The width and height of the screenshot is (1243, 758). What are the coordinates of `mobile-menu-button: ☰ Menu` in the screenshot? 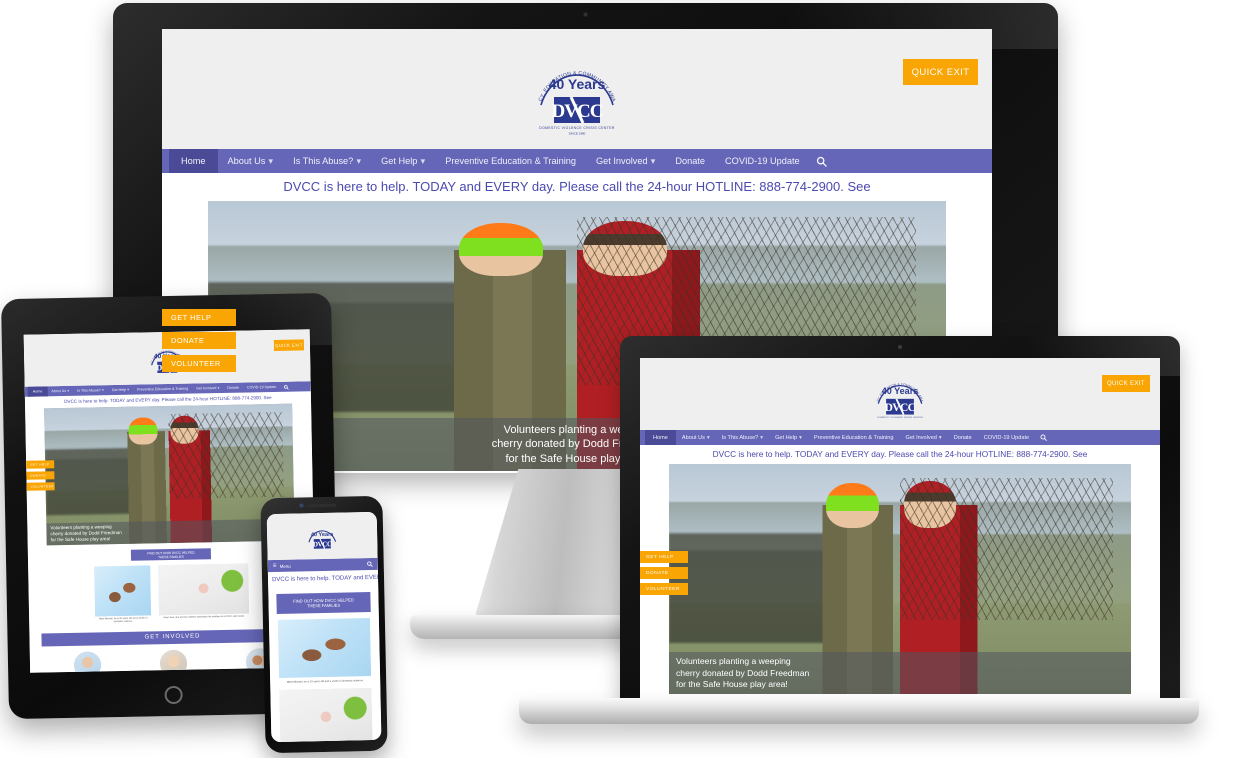 It's located at (282, 566).